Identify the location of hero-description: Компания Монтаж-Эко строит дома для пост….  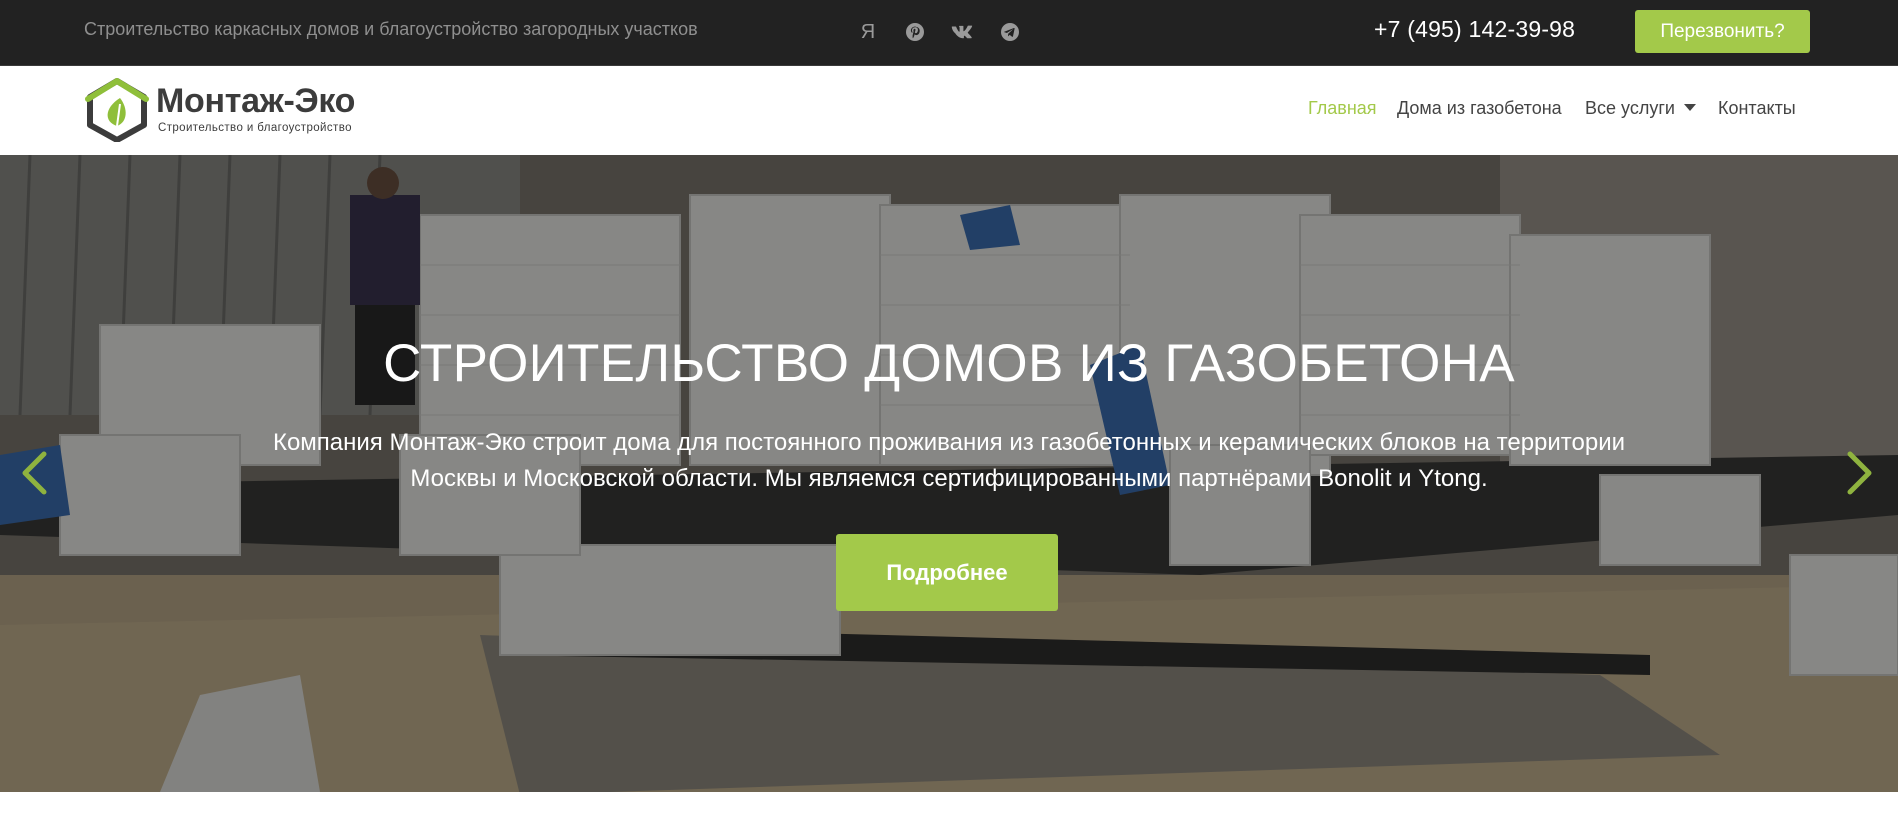
(949, 460).